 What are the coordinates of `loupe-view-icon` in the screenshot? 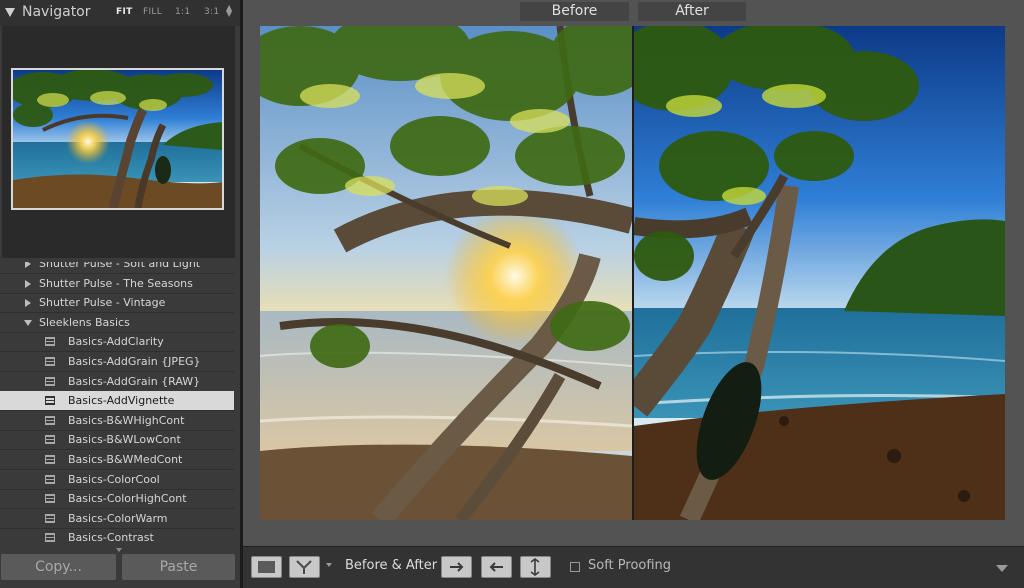 It's located at (266, 567).